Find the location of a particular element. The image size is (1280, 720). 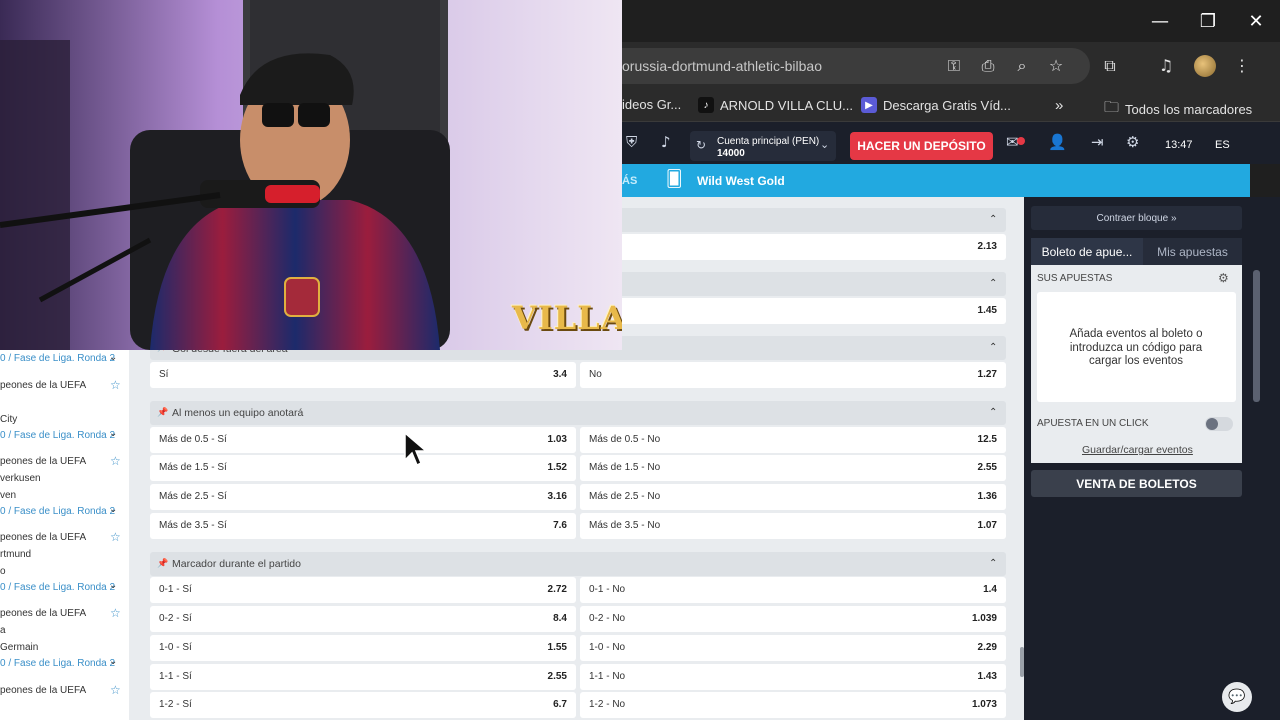

deposit-button: HACER UN DEPÓSITO is located at coordinates (921, 146).